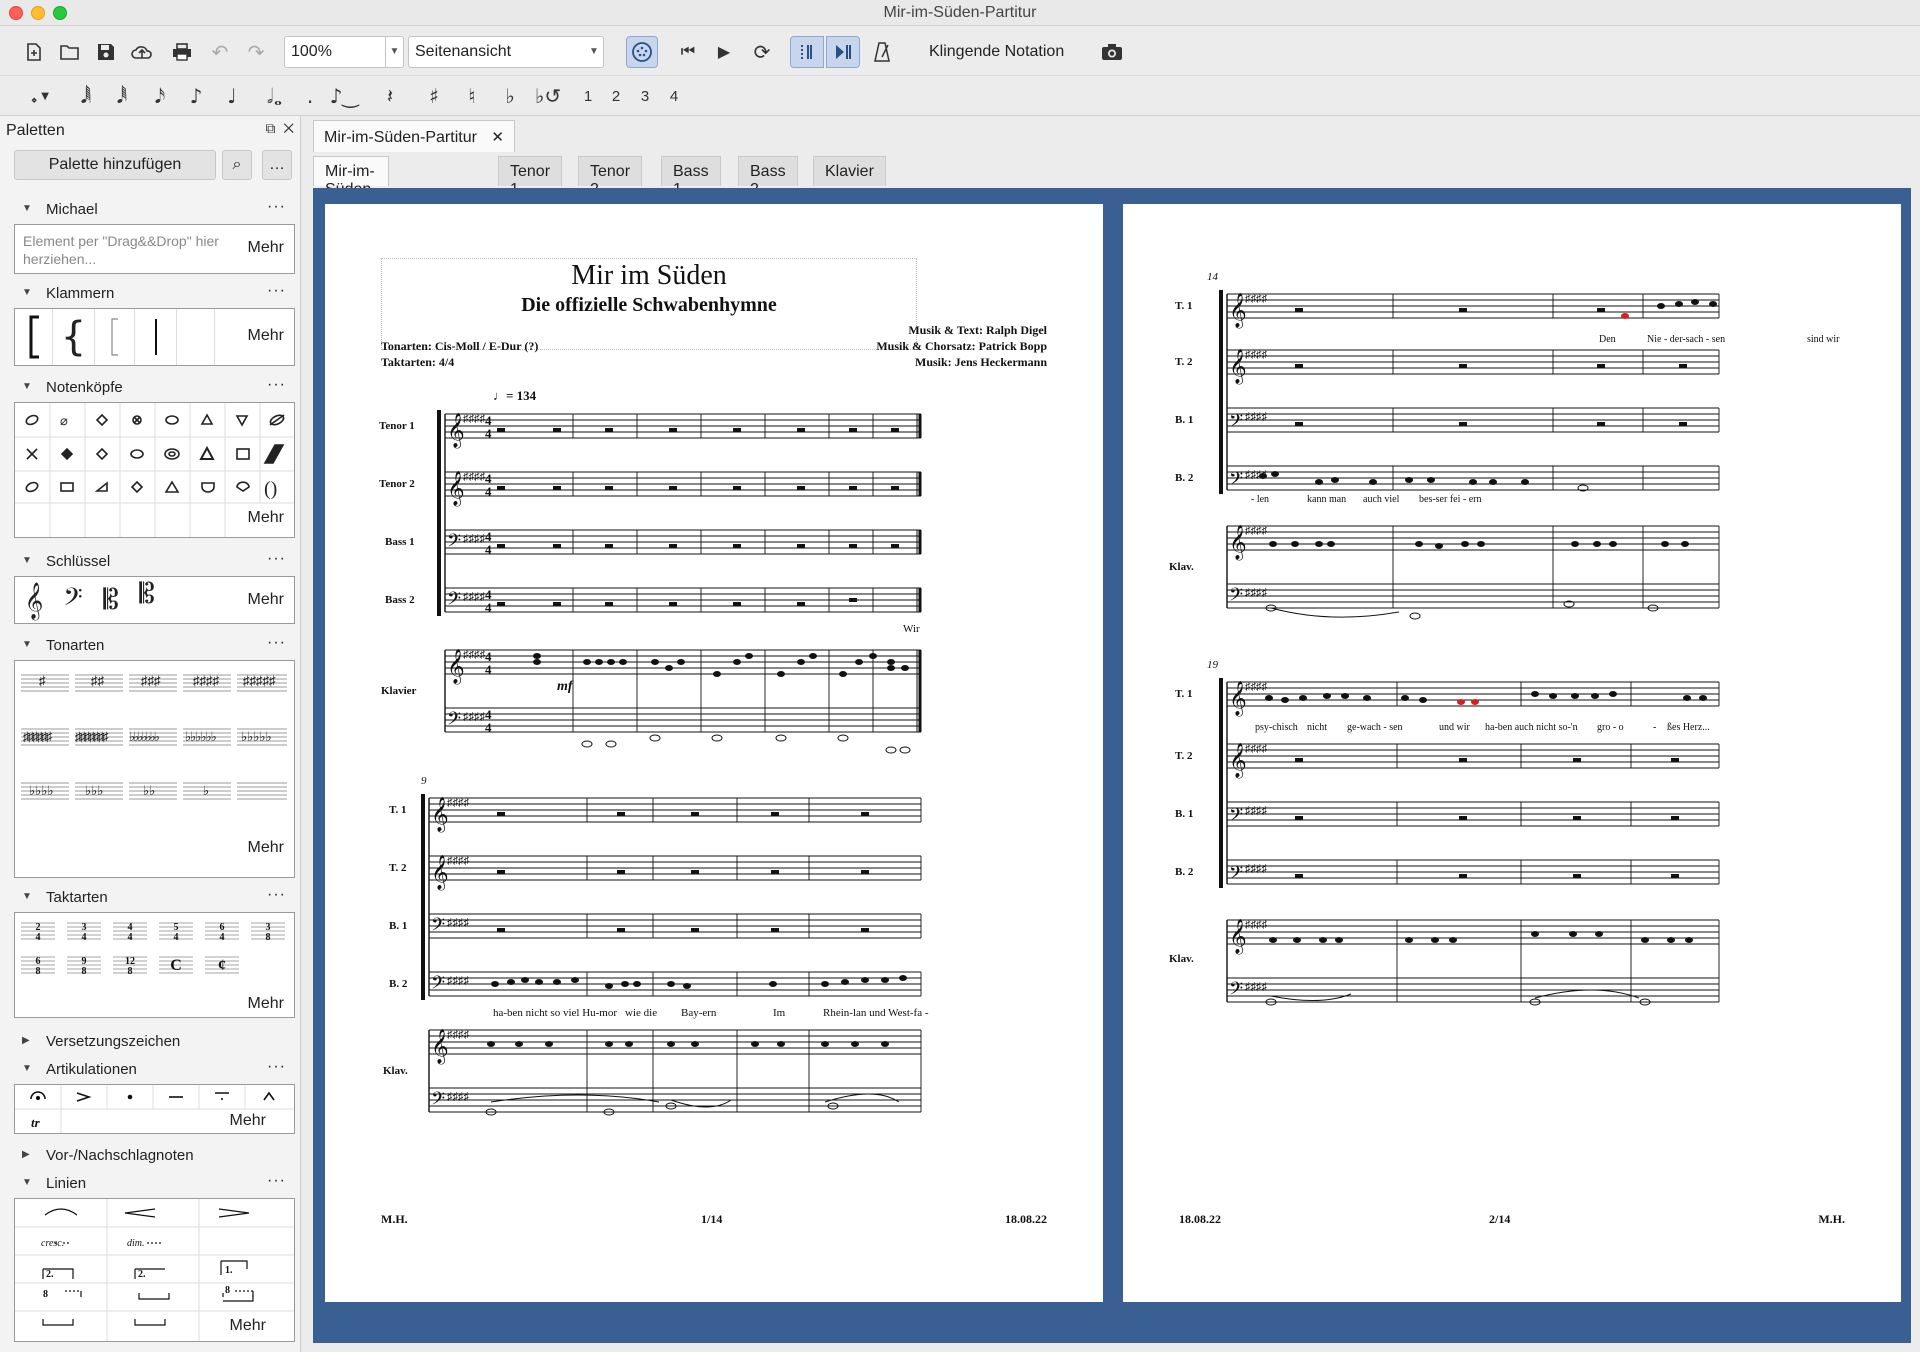  I want to click on footer-page-number: 1/14, so click(712, 1219).